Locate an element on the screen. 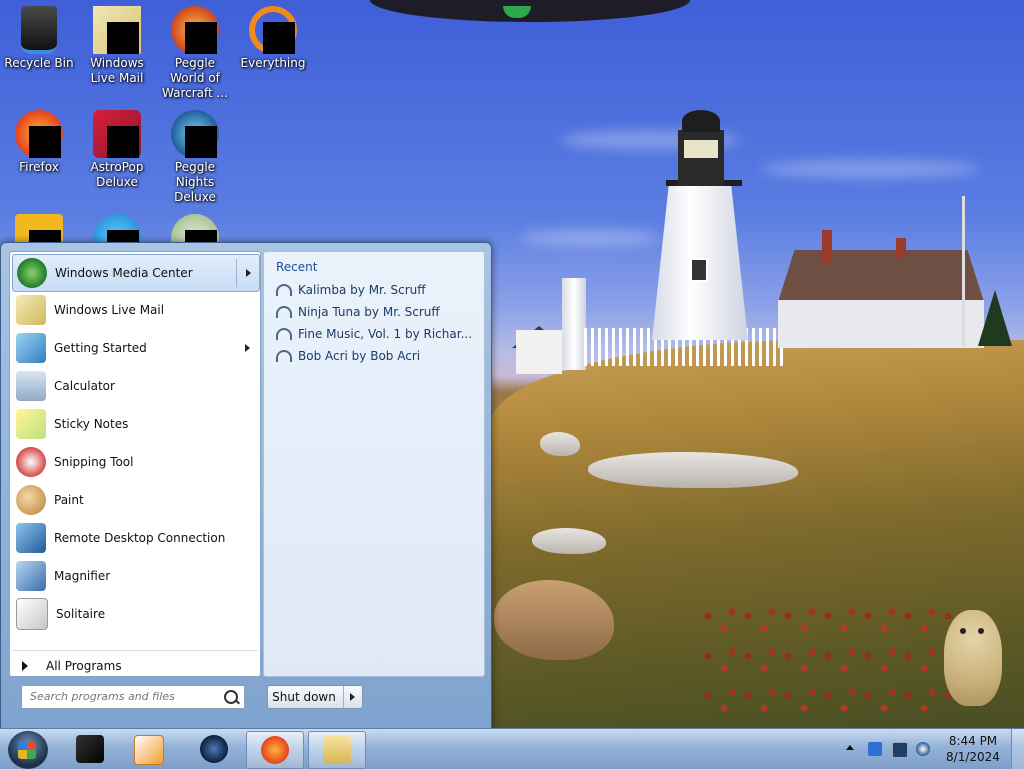 The width and height of the screenshot is (1024, 769). program-label: Windows Media Center is located at coordinates (124, 273).